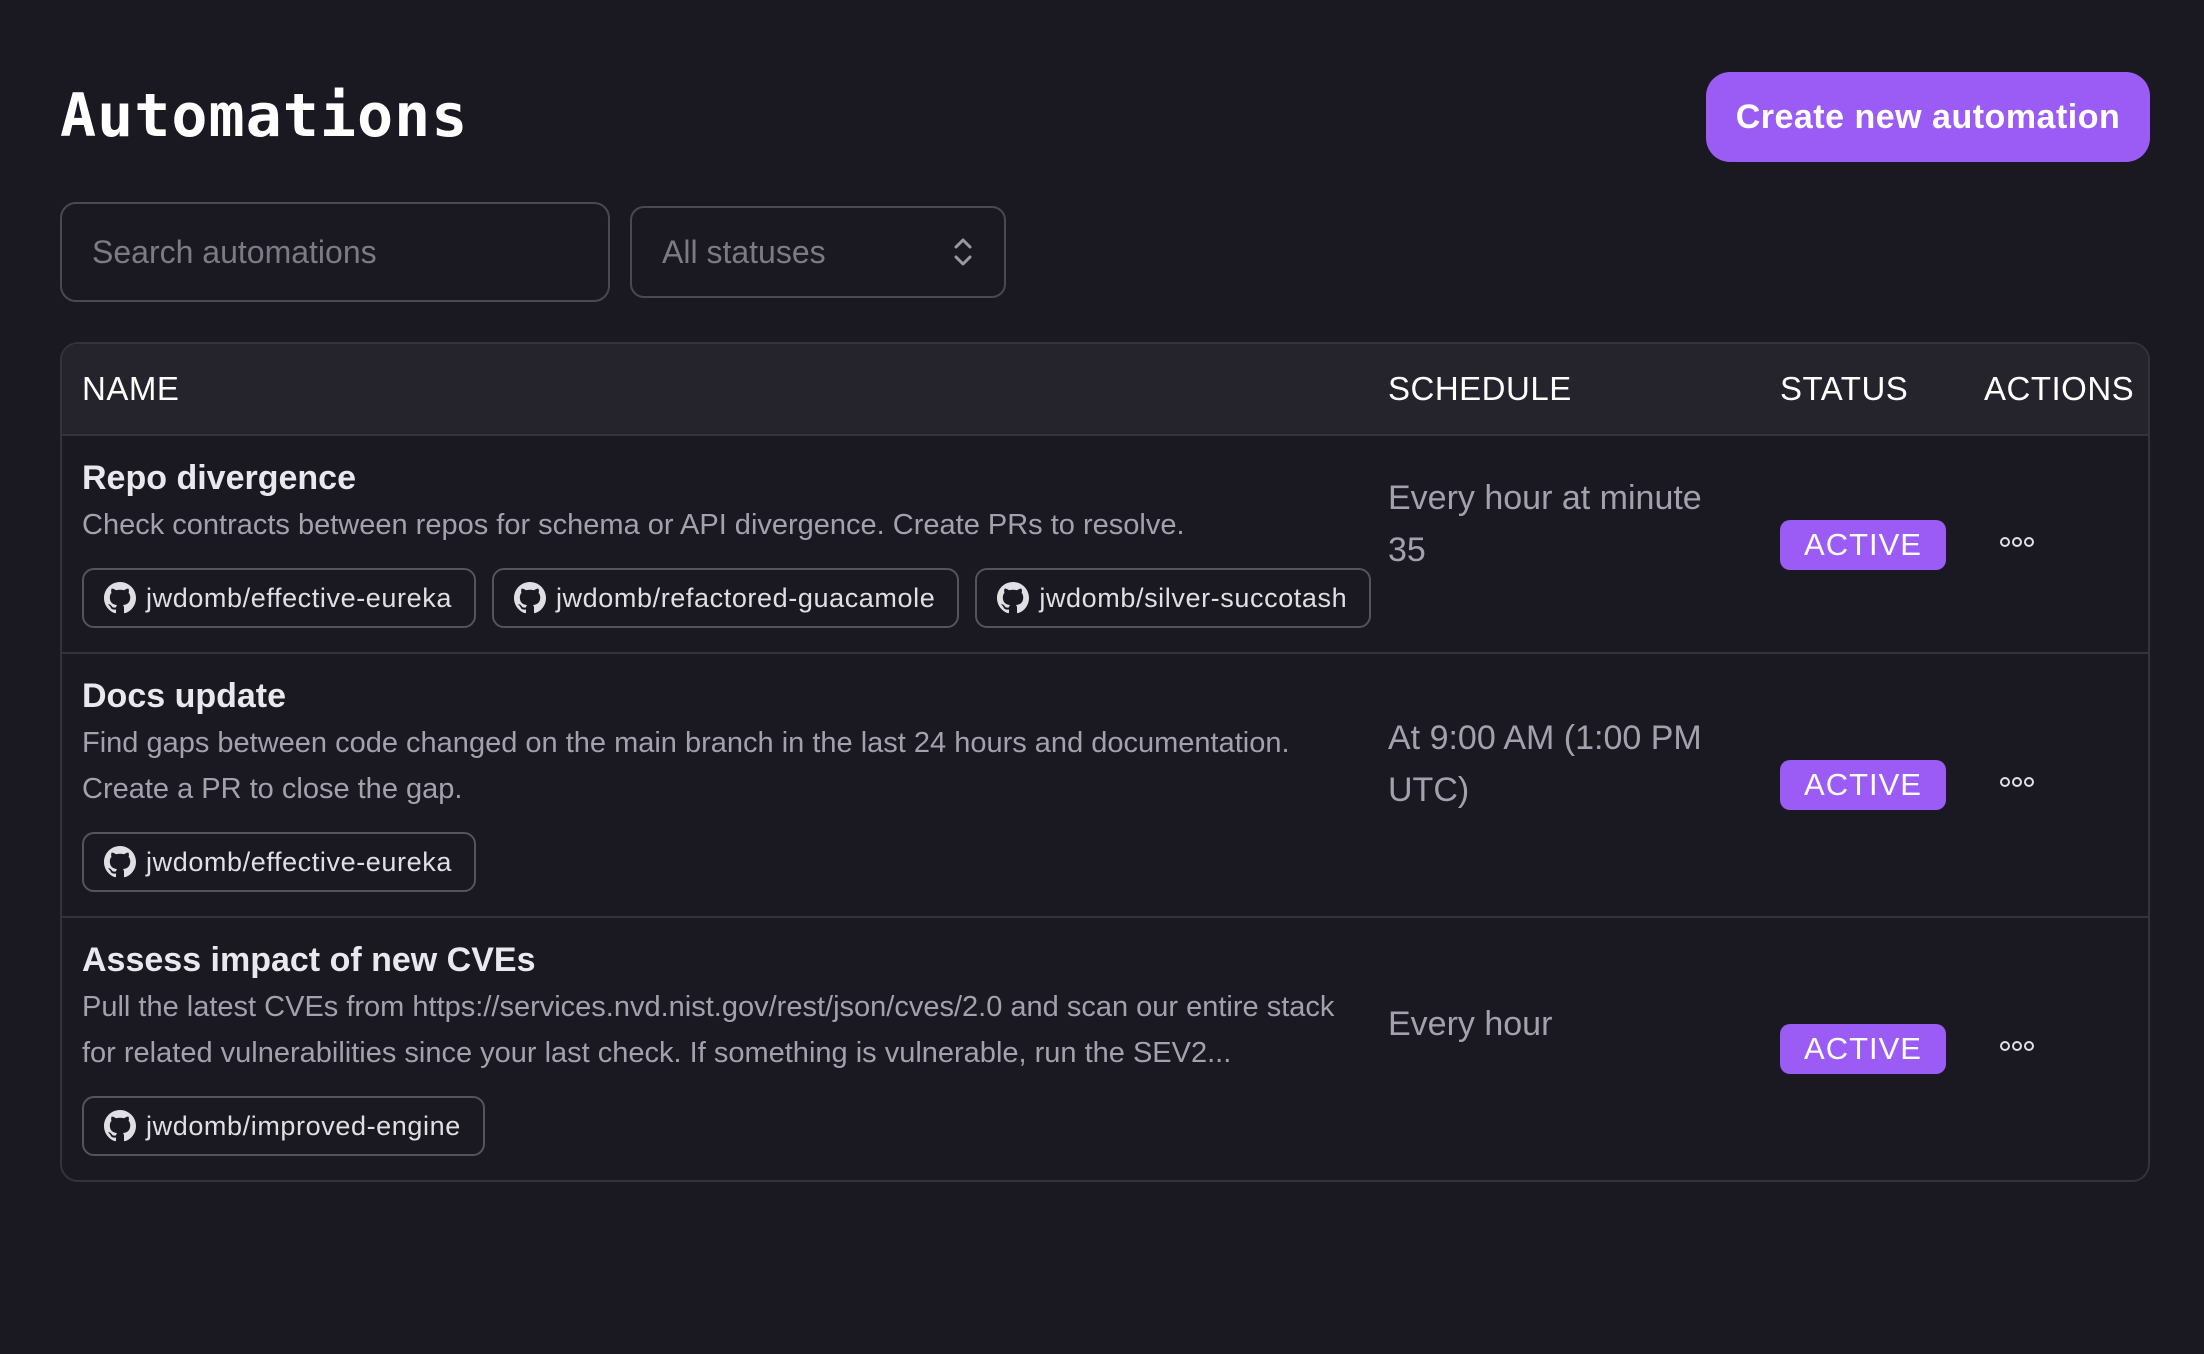  What do you see at coordinates (963, 252) in the screenshot?
I see `chevrons-up-down-icon` at bounding box center [963, 252].